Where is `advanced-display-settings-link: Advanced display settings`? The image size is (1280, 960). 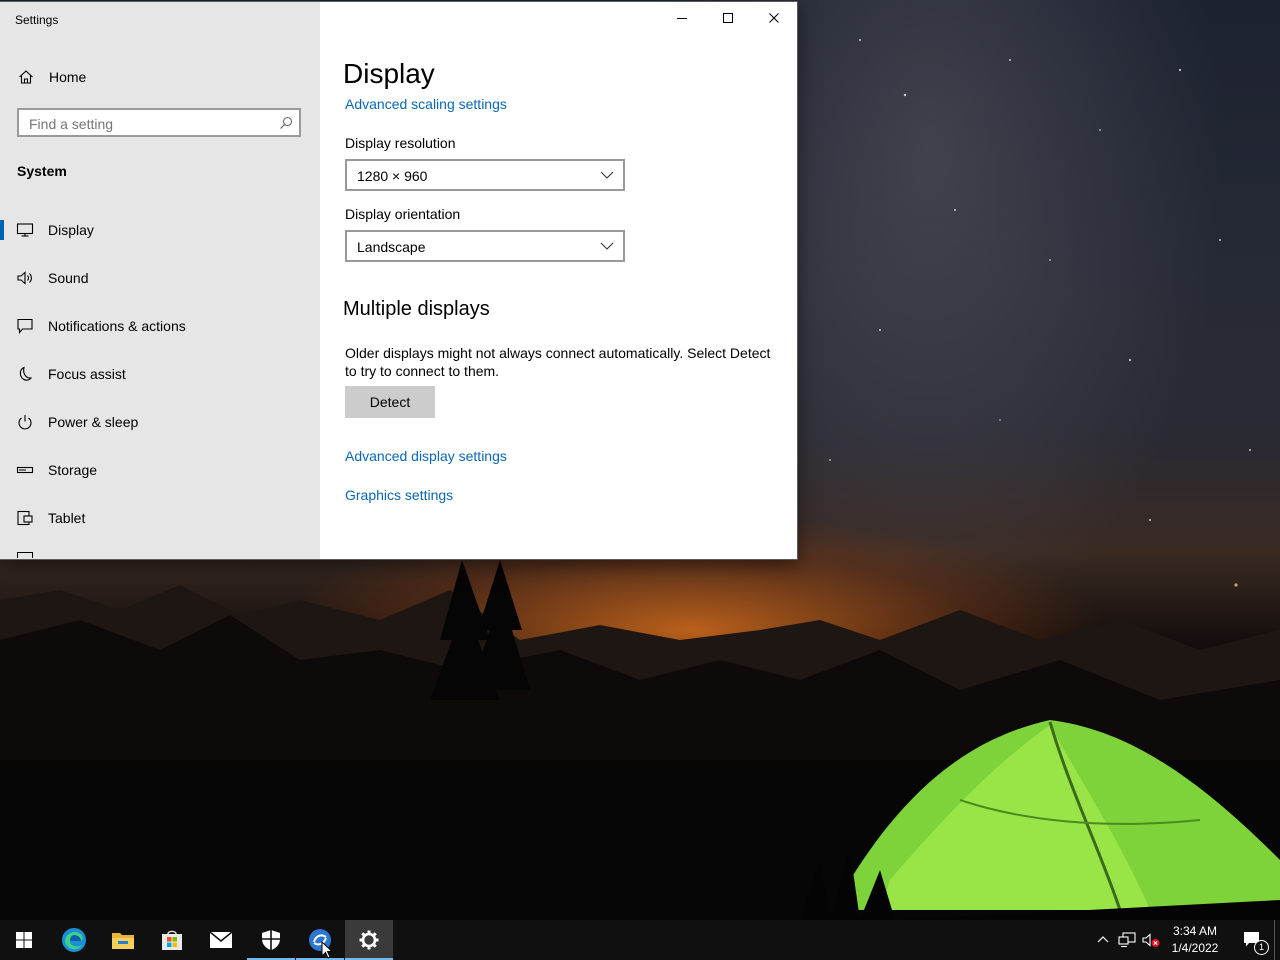 advanced-display-settings-link: Advanced display settings is located at coordinates (426, 456).